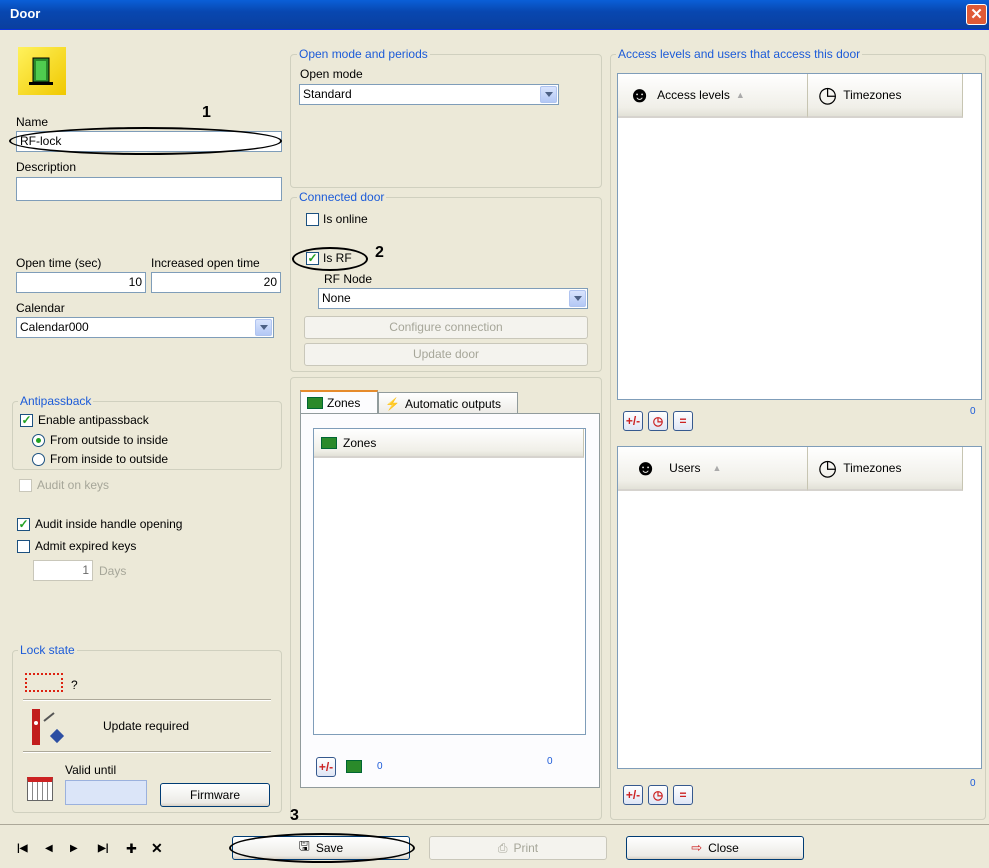  I want to click on users-column-header: ☻ Users ▲, so click(713, 469).